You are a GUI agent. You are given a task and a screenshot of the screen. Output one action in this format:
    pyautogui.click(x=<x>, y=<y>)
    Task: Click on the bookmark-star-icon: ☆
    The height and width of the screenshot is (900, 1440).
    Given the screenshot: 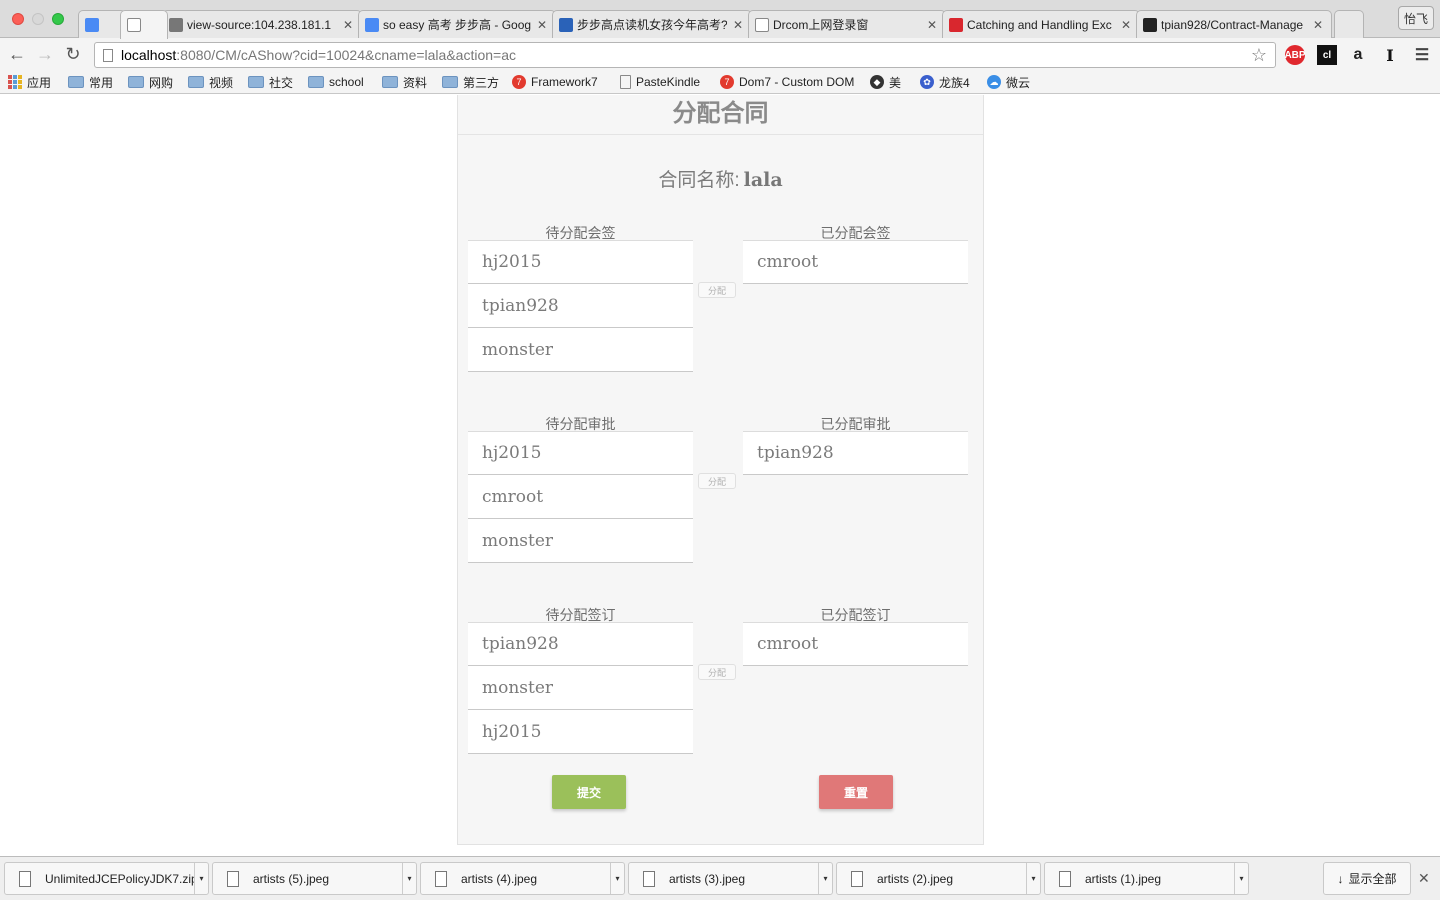 What is the action you would take?
    pyautogui.click(x=1259, y=55)
    